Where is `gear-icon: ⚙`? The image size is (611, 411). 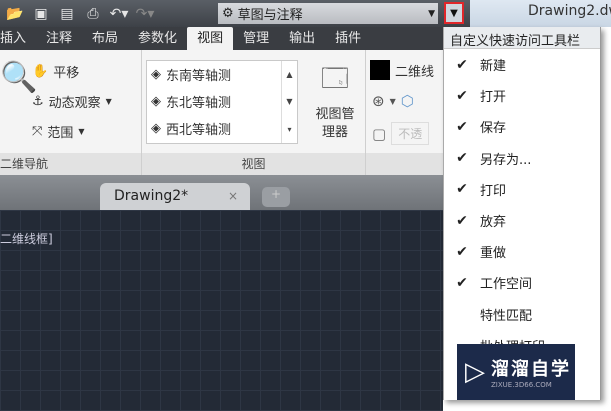
gear-icon: ⚙ is located at coordinates (228, 13).